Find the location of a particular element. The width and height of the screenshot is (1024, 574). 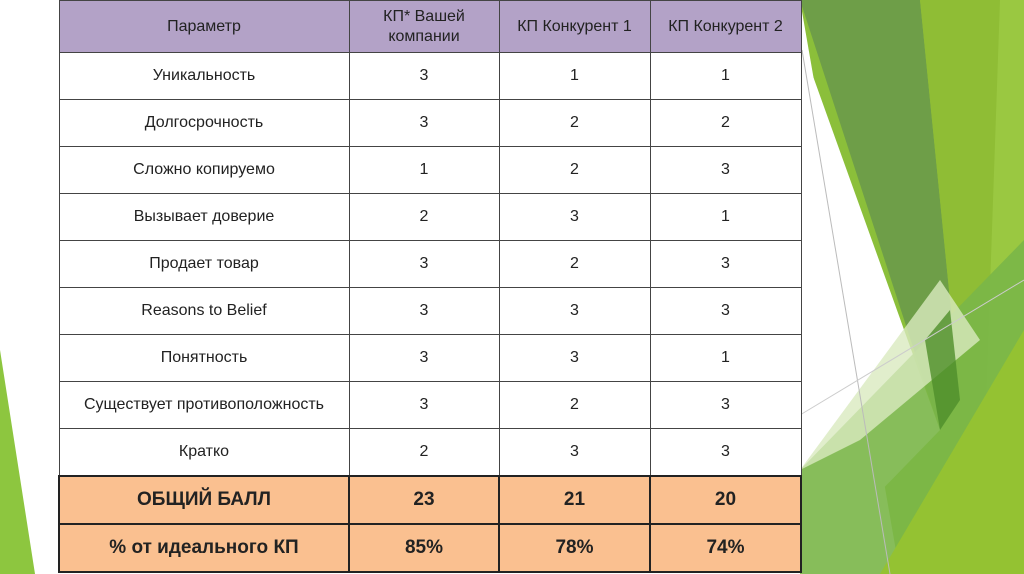

your-company-cell: 23 is located at coordinates (424, 500).